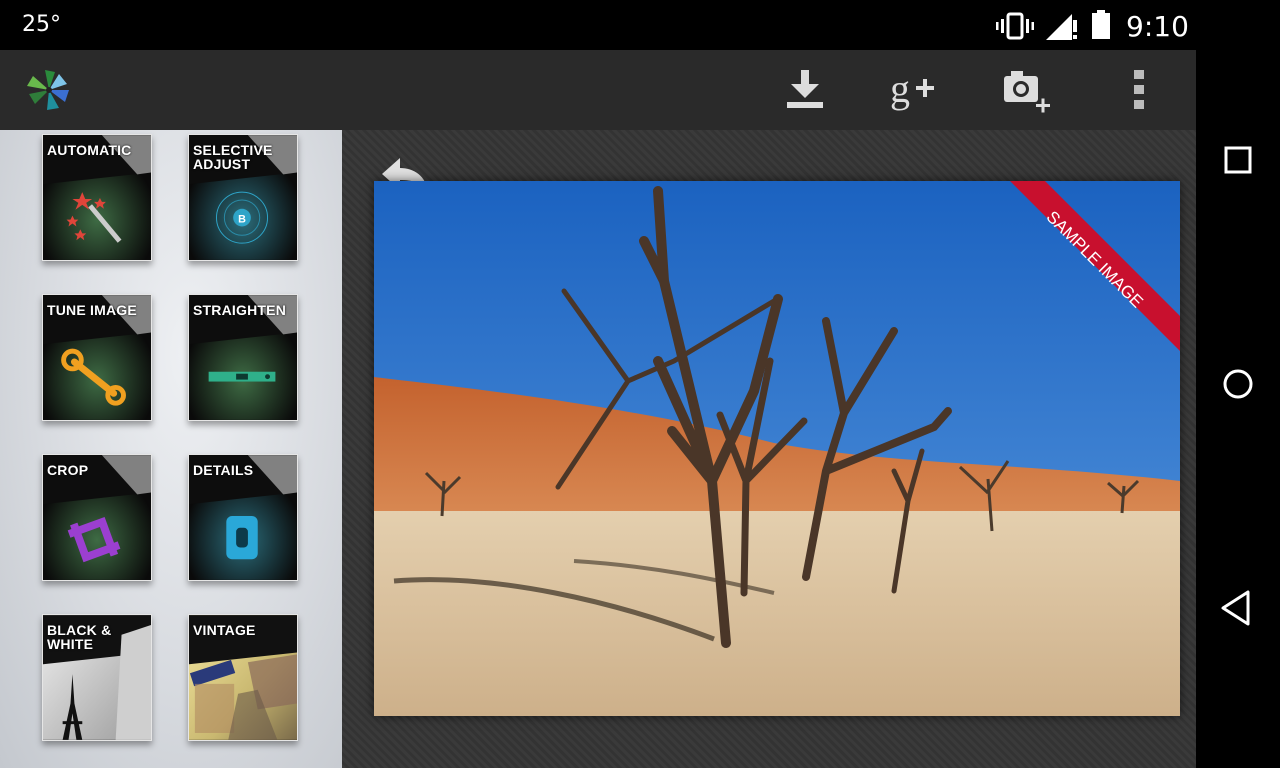 This screenshot has height=768, width=1280. What do you see at coordinates (1238, 608) in the screenshot?
I see `triangle-back-icon` at bounding box center [1238, 608].